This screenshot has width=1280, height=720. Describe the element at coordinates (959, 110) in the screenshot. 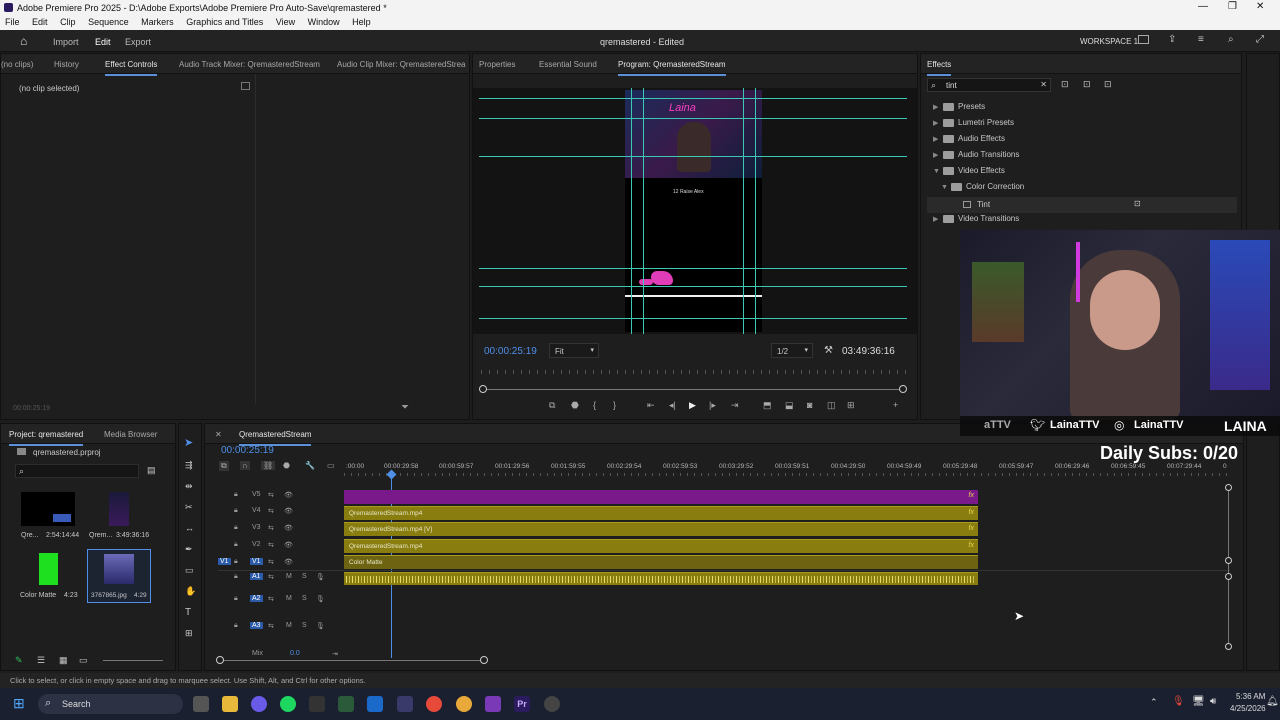

I see `tree-item-presets: ▶ Presets` at that location.